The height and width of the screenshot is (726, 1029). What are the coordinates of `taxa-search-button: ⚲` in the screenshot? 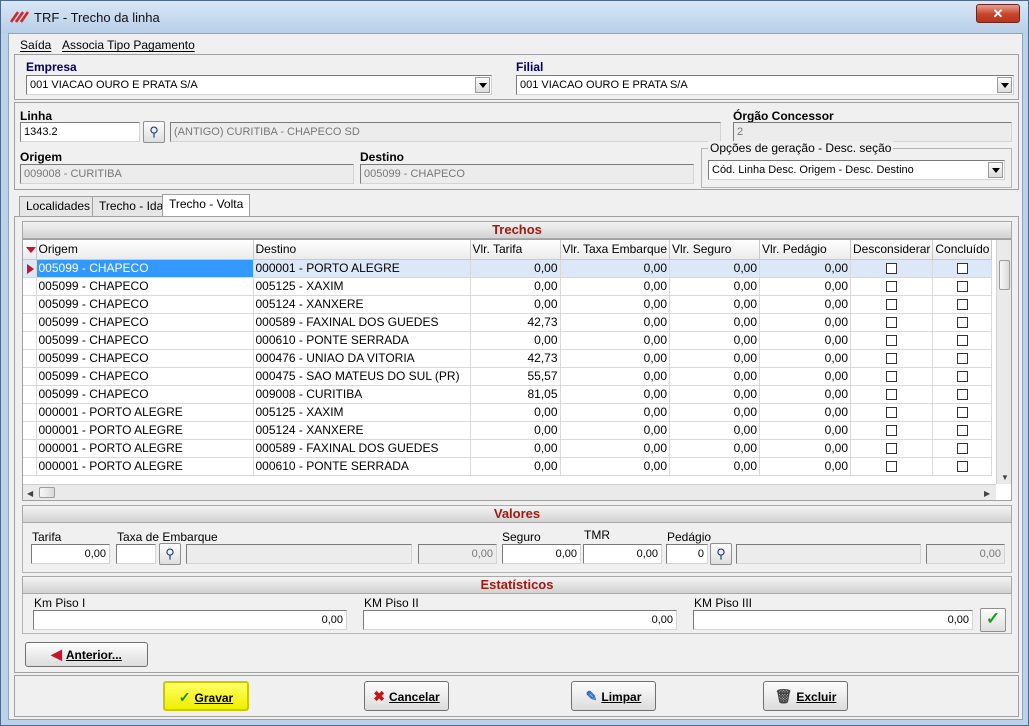 It's located at (170, 554).